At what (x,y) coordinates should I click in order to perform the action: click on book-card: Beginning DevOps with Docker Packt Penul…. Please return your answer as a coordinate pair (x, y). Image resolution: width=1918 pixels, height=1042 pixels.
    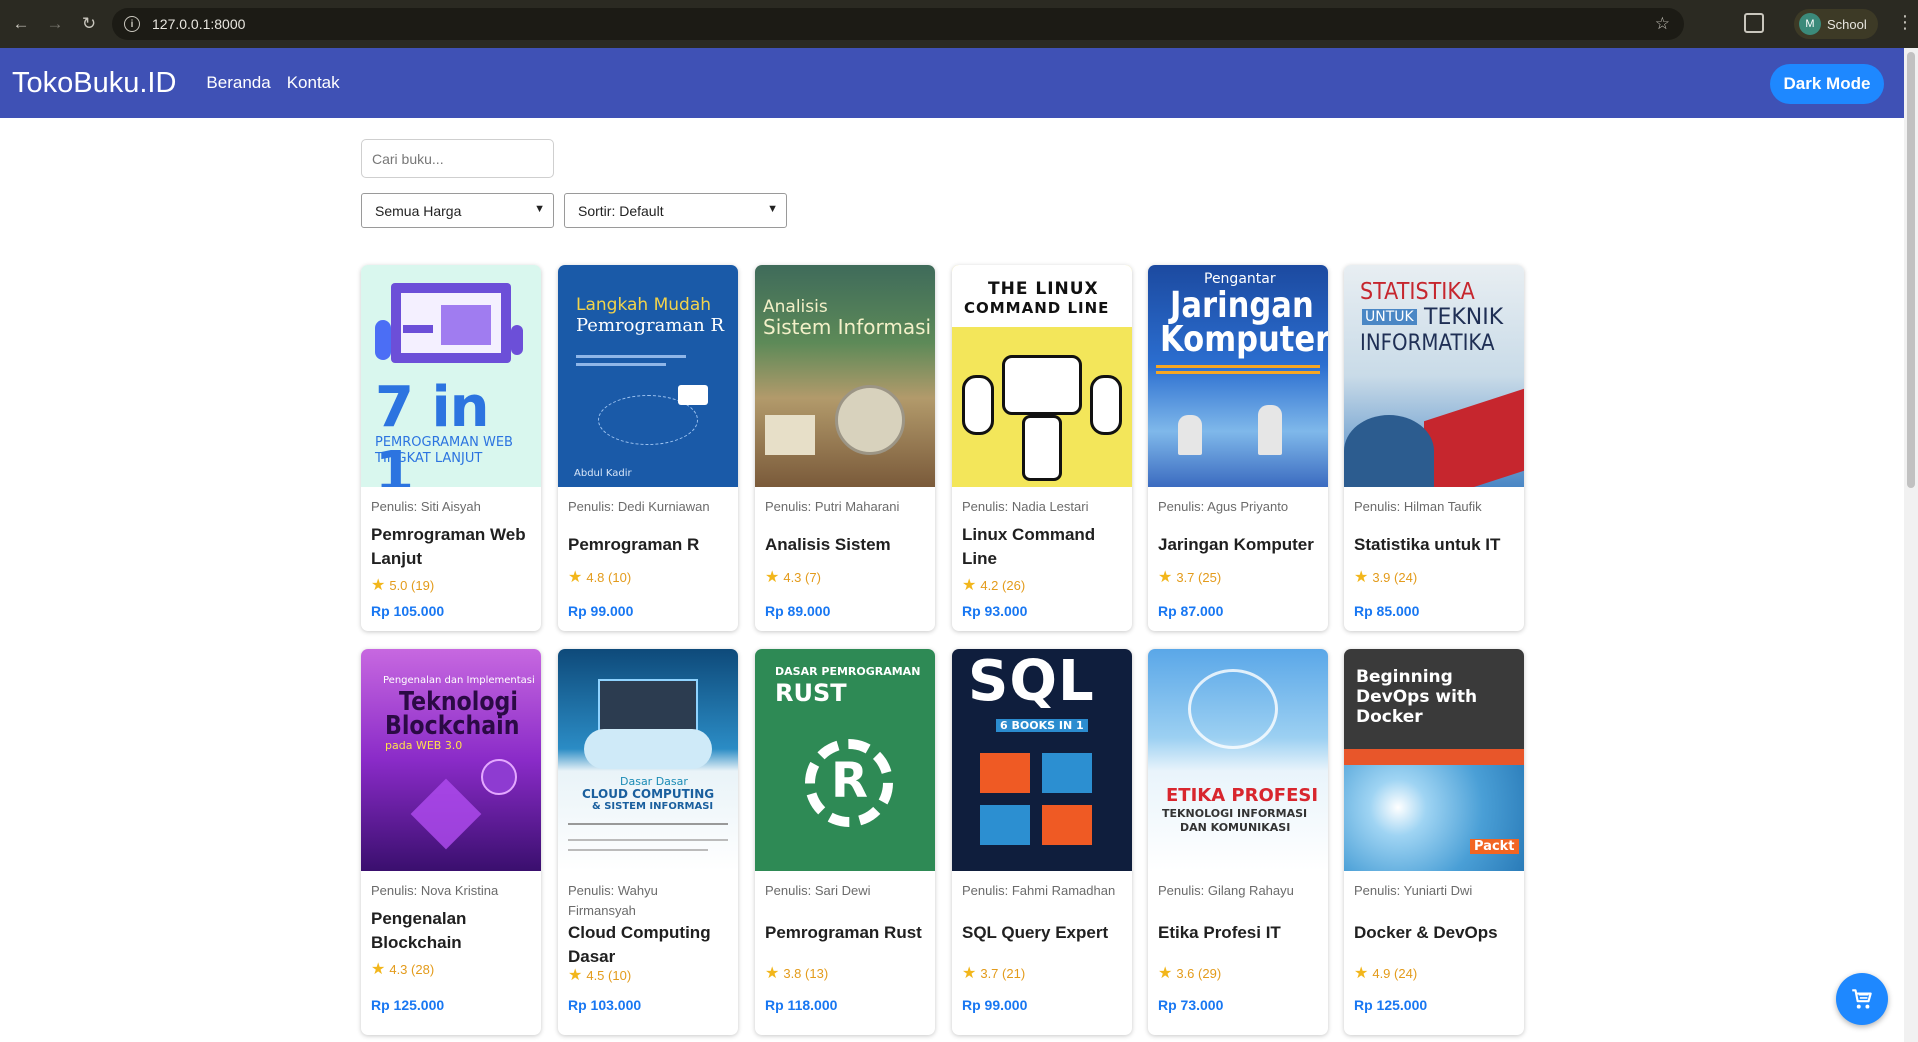
    Looking at the image, I should click on (1434, 842).